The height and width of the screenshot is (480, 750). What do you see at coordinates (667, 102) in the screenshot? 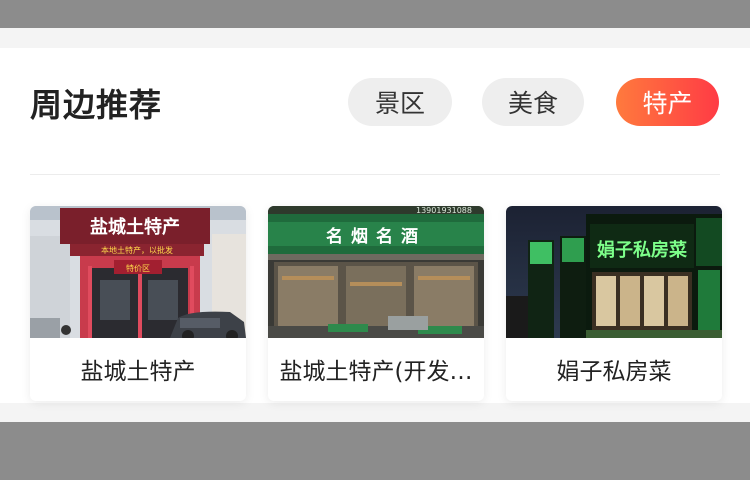
I see `tab-specialty: 特产` at bounding box center [667, 102].